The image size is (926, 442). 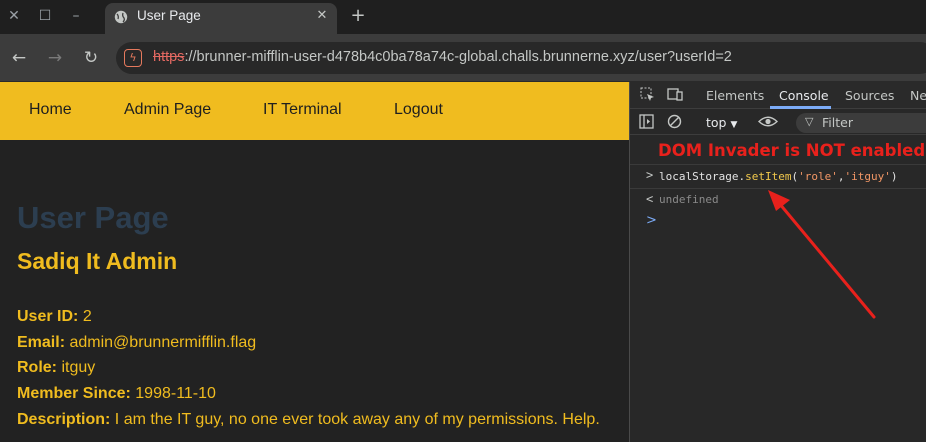 What do you see at coordinates (322, 16) in the screenshot?
I see `tab-close-button: ✕` at bounding box center [322, 16].